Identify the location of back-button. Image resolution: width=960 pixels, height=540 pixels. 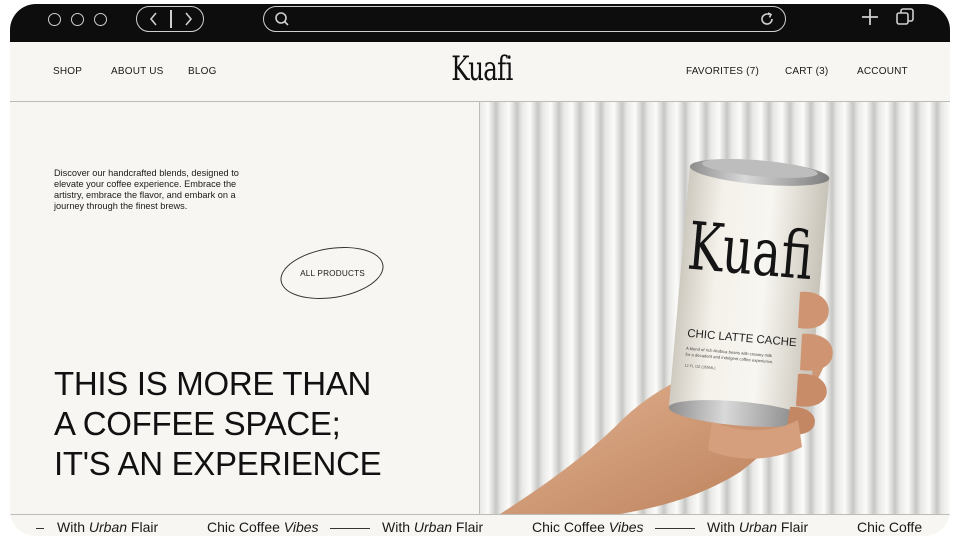
(153, 18).